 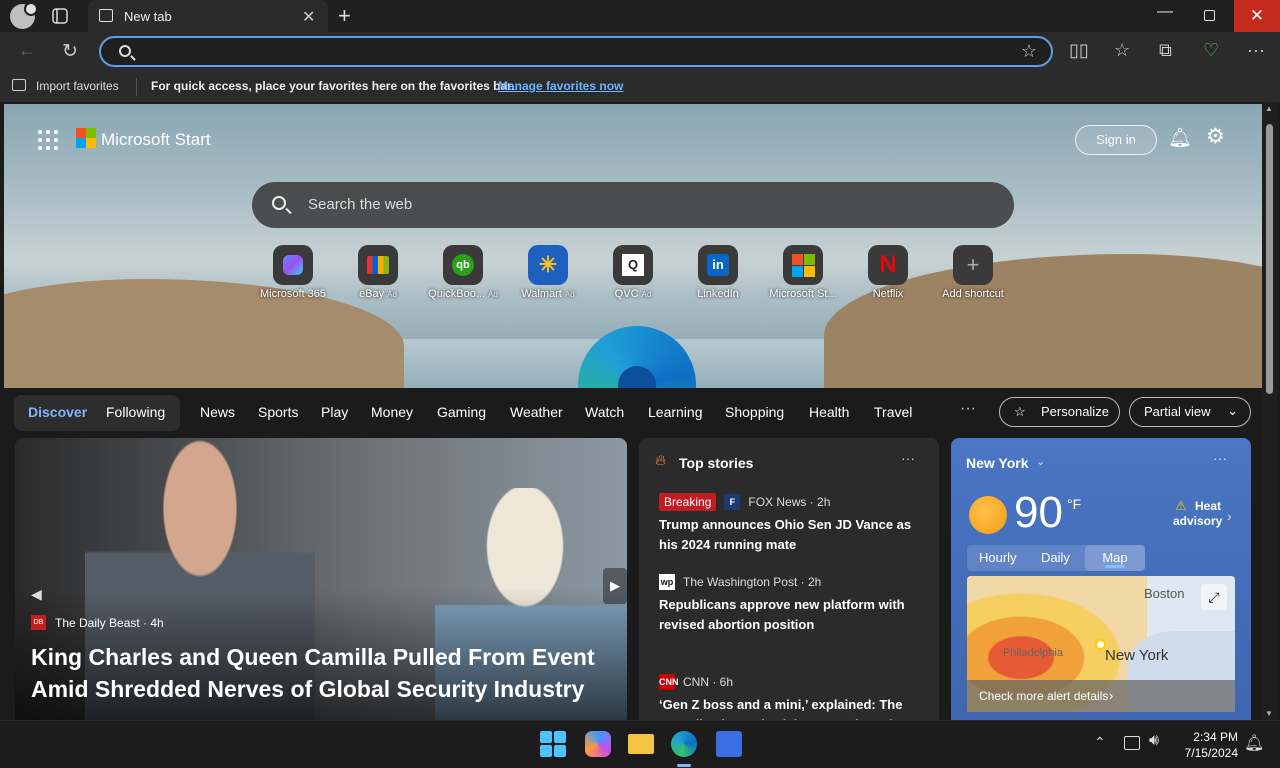 What do you see at coordinates (973, 265) in the screenshot?
I see `plus-icon: +` at bounding box center [973, 265].